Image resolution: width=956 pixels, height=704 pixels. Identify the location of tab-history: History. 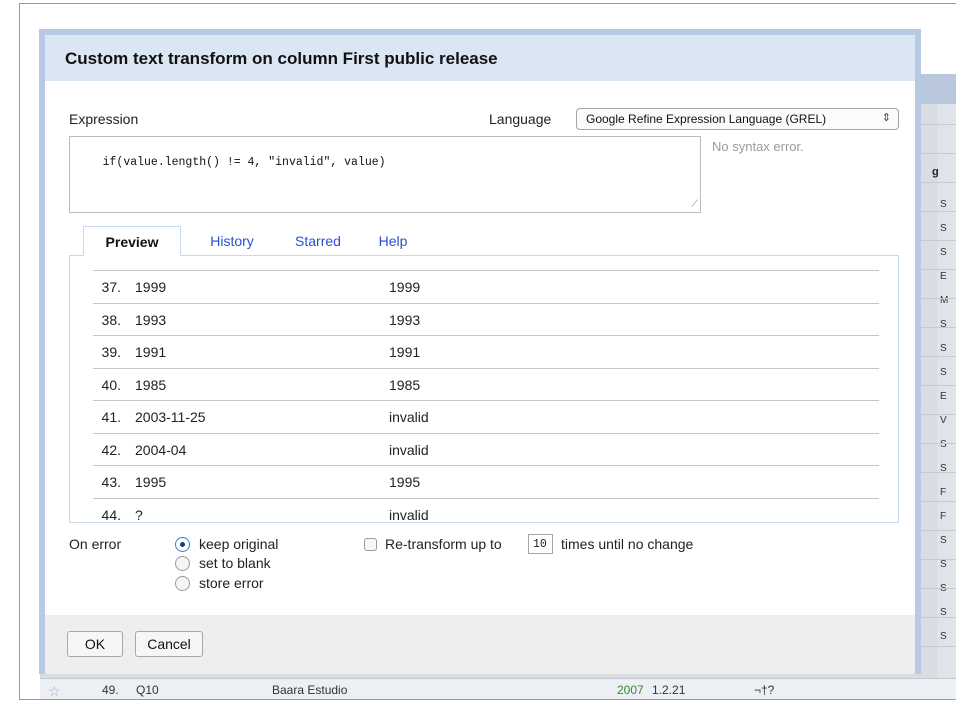
(232, 241).